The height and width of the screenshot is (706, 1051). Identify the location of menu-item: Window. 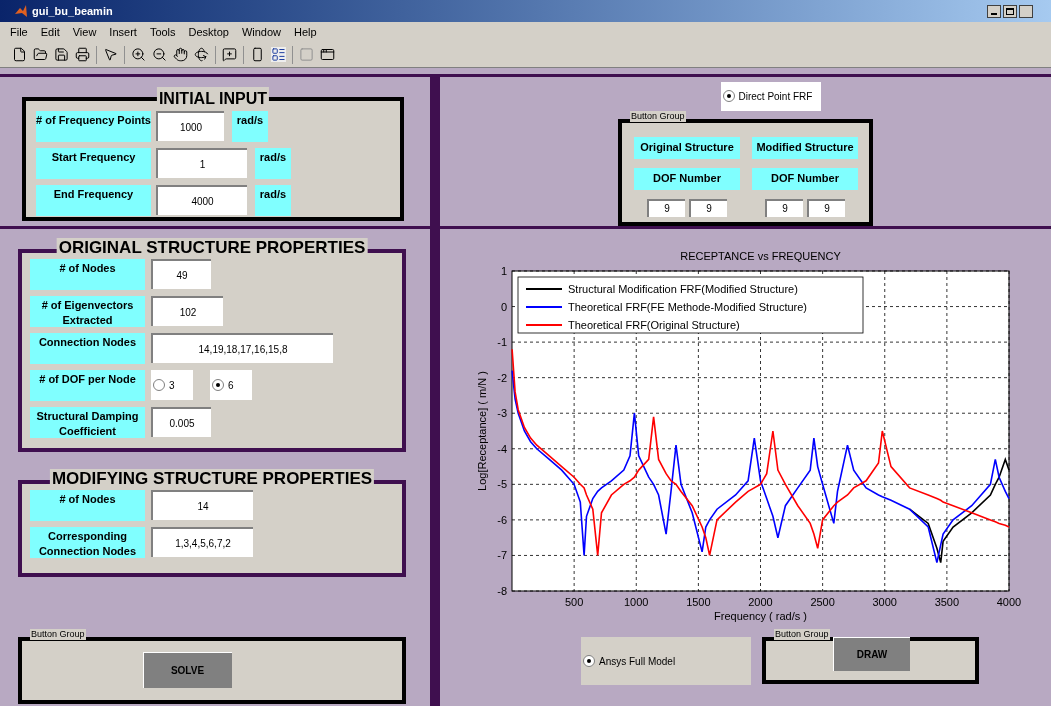
(261, 32).